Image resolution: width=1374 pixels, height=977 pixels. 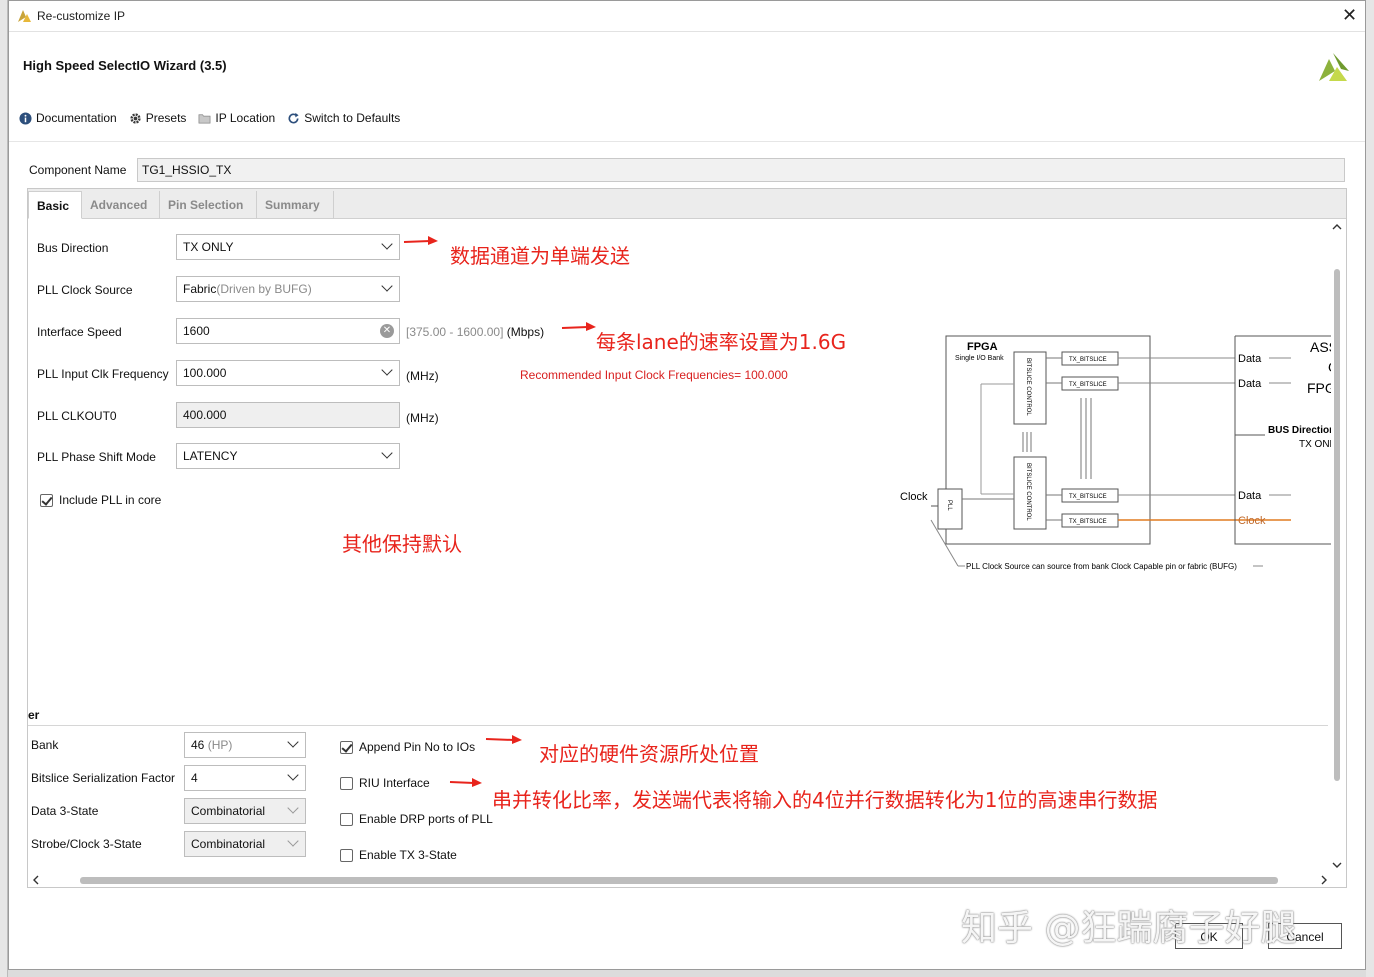 What do you see at coordinates (540, 256) in the screenshot?
I see `annotation-bus-direction: 数据通道为单端发送` at bounding box center [540, 256].